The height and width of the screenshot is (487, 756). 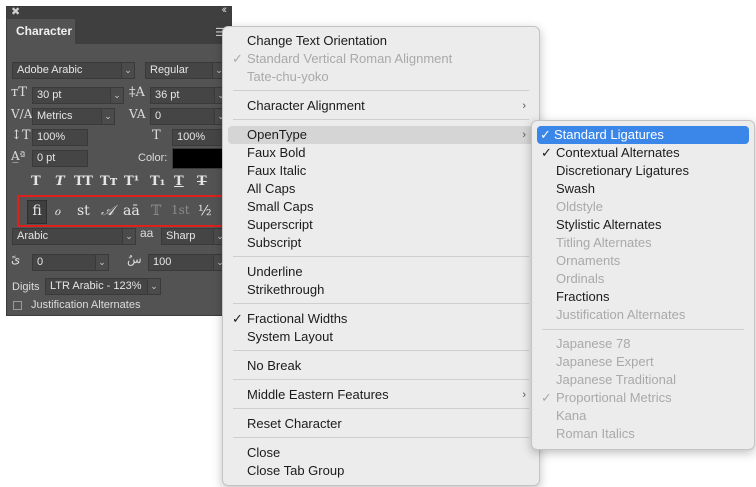 What do you see at coordinates (381, 106) in the screenshot?
I see `menu-item-character-alignment: Character Alignment ›` at bounding box center [381, 106].